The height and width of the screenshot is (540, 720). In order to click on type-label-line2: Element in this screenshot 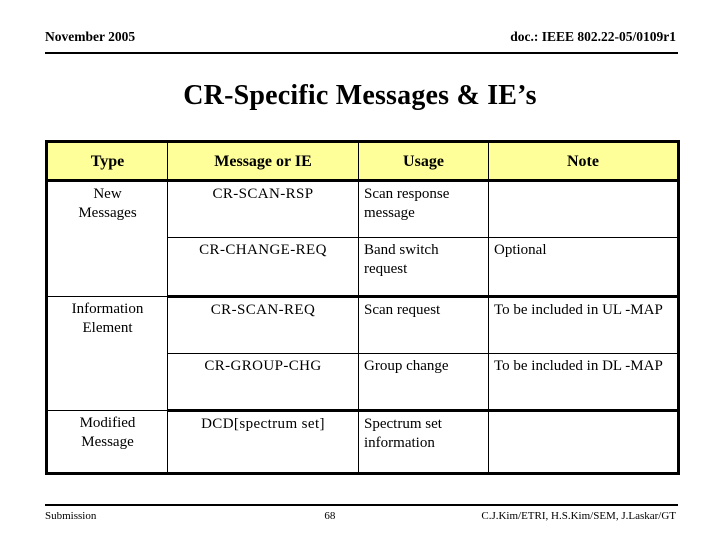, I will do `click(107, 328)`.